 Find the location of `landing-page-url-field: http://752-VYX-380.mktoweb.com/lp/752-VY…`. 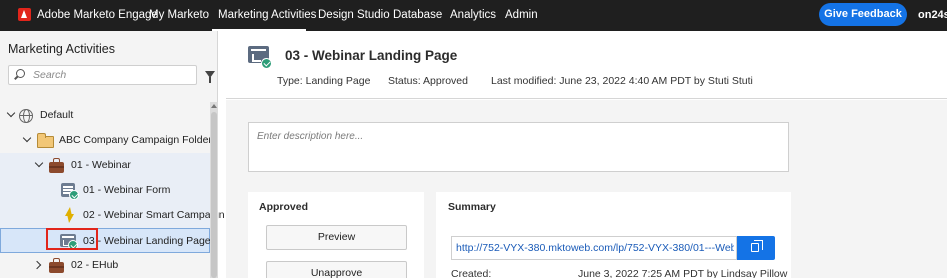

landing-page-url-field: http://752-VYX-380.mktoweb.com/lp/752-VY… is located at coordinates (594, 248).